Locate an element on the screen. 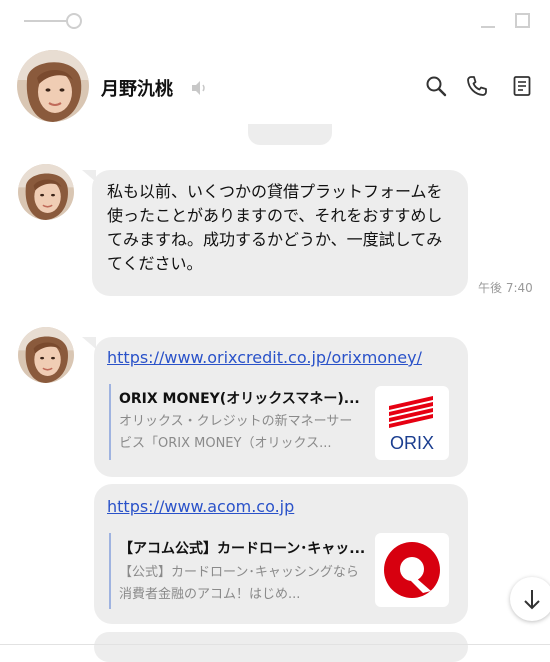  message-timestamp: 午後 7:40 is located at coordinates (505, 288).